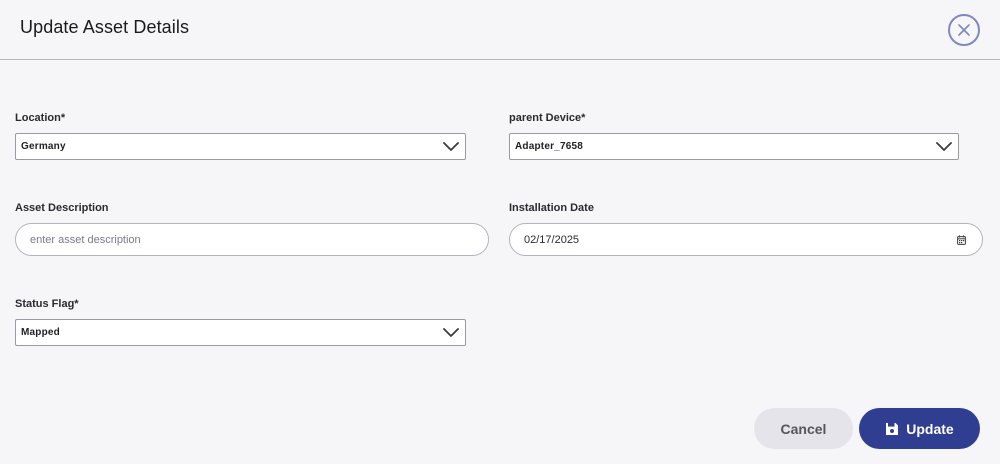 The height and width of the screenshot is (464, 1000). I want to click on status-flag-select: Mapped, so click(240, 332).